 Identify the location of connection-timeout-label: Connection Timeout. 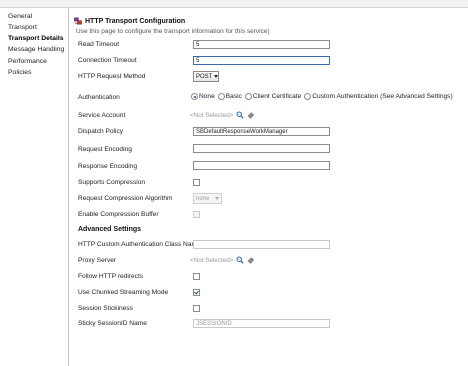
(107, 60).